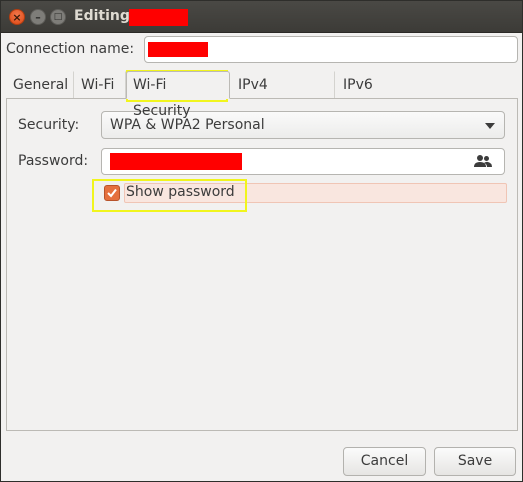 This screenshot has height=482, width=523. I want to click on redacted-title, so click(158, 17).